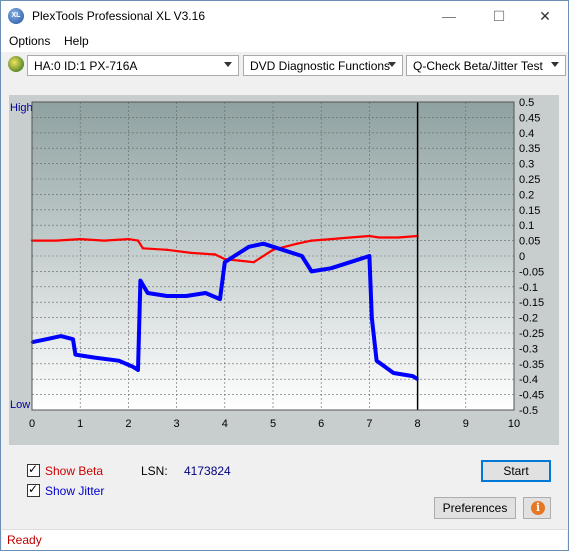  What do you see at coordinates (526, 134) in the screenshot?
I see `y-tick-label: 0.4` at bounding box center [526, 134].